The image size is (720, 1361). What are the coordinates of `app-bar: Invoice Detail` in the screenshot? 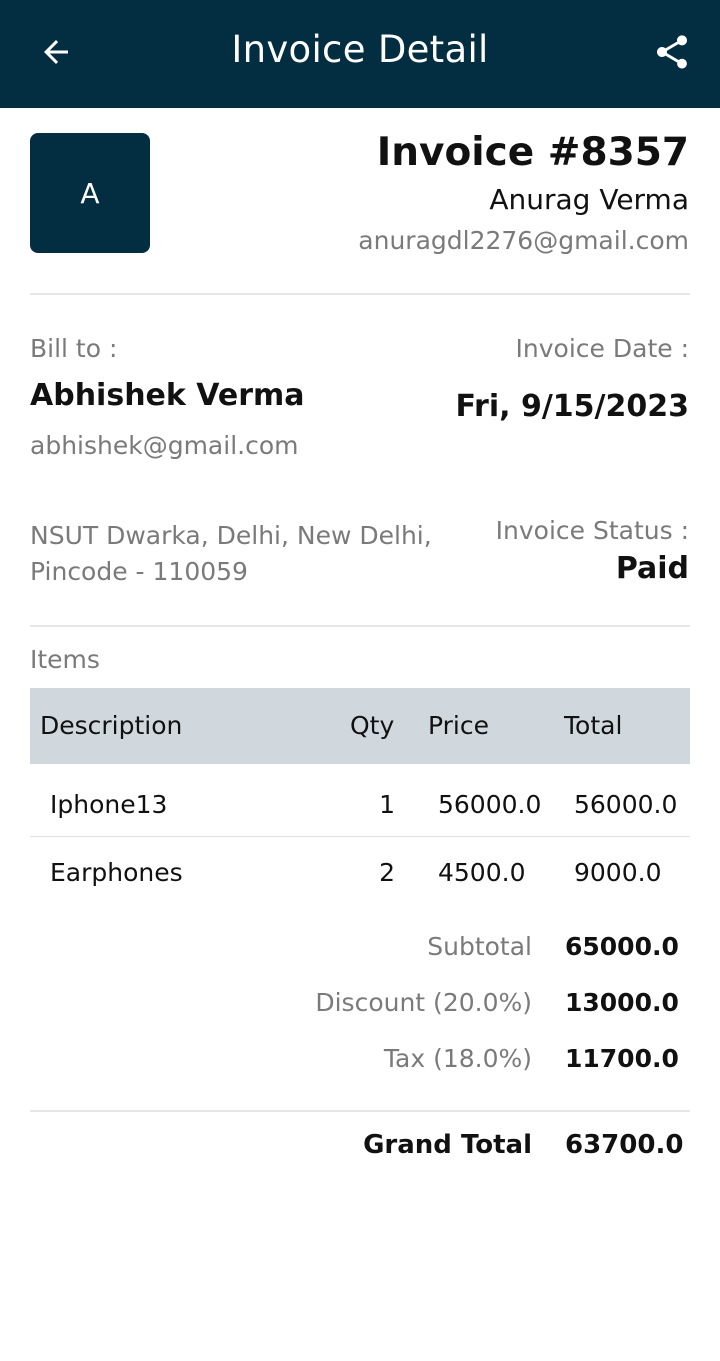 It's located at (360, 54).